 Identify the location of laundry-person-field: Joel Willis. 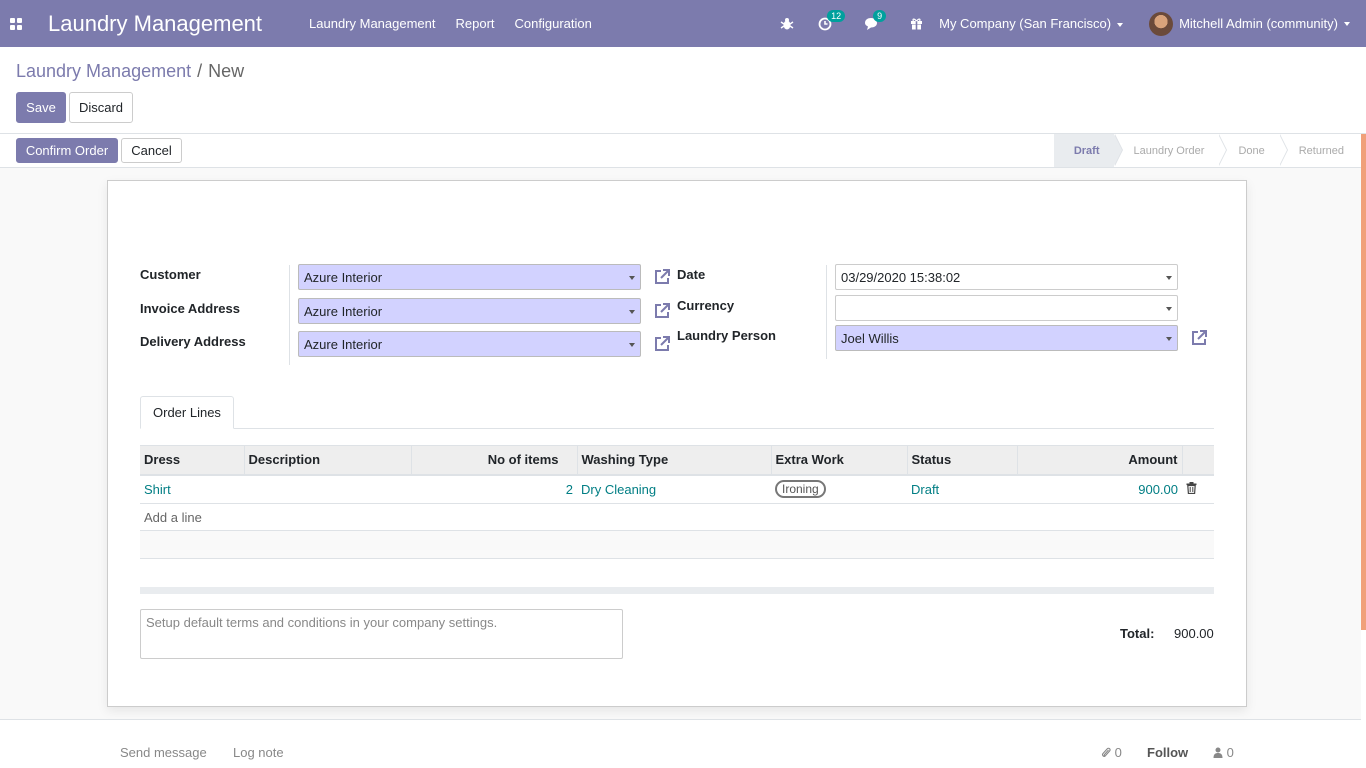
(1006, 338).